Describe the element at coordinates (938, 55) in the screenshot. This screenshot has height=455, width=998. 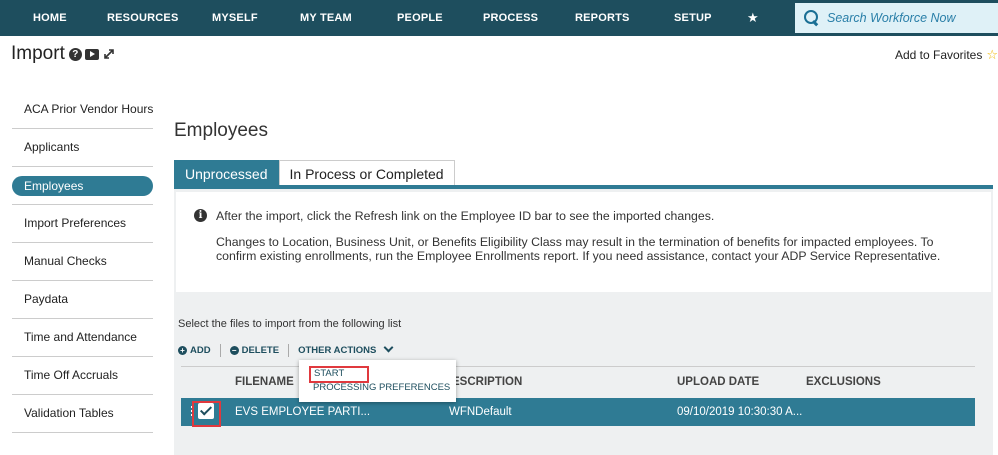
I see `add-to-favorites-label: Add to Favorites` at that location.